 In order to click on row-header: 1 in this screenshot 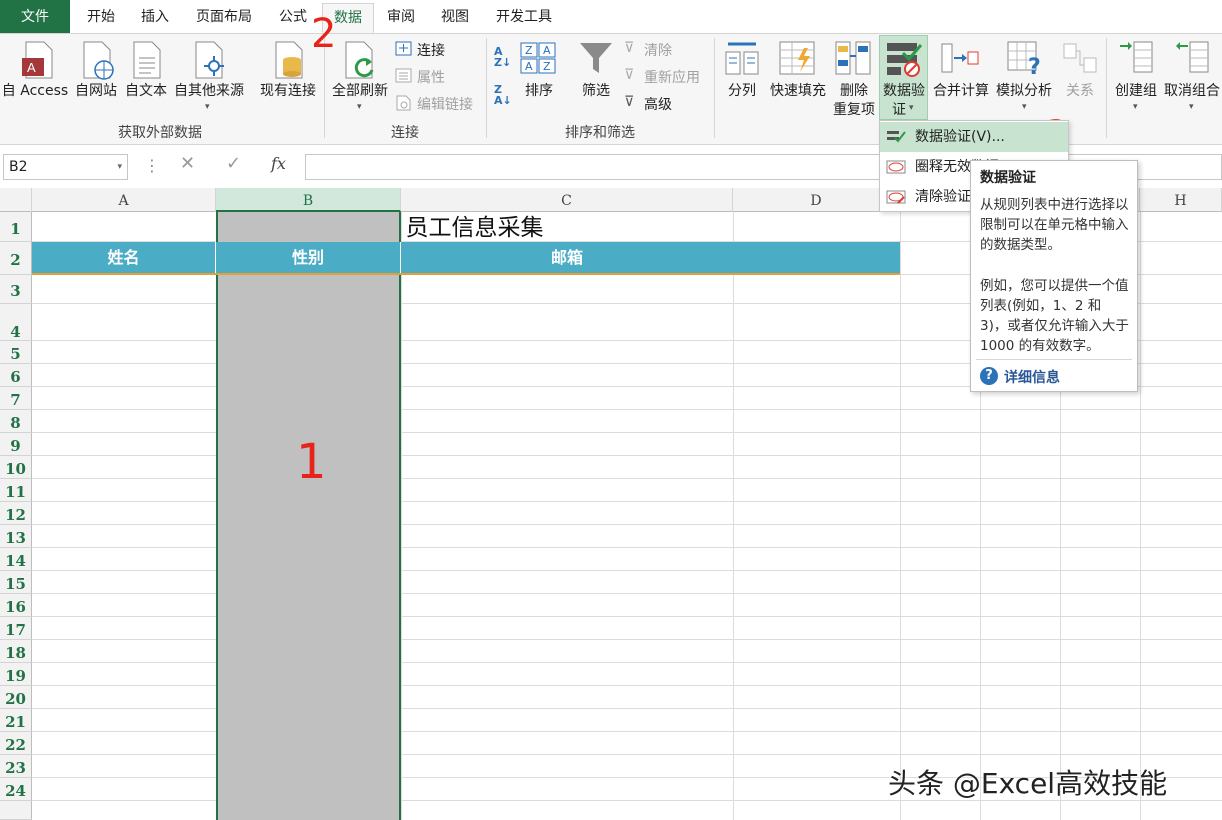, I will do `click(16, 227)`.